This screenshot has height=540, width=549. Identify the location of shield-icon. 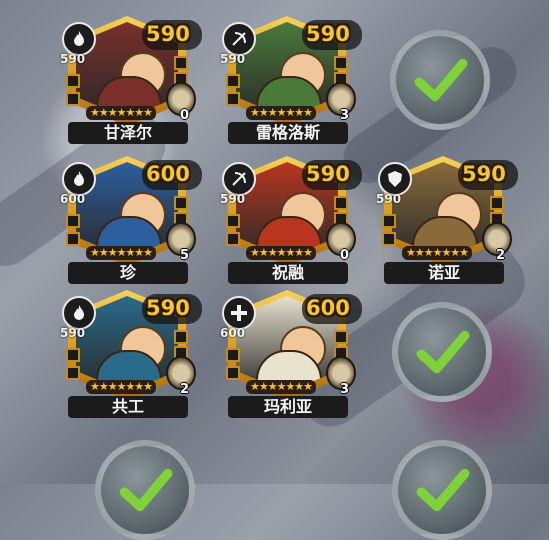
(395, 179).